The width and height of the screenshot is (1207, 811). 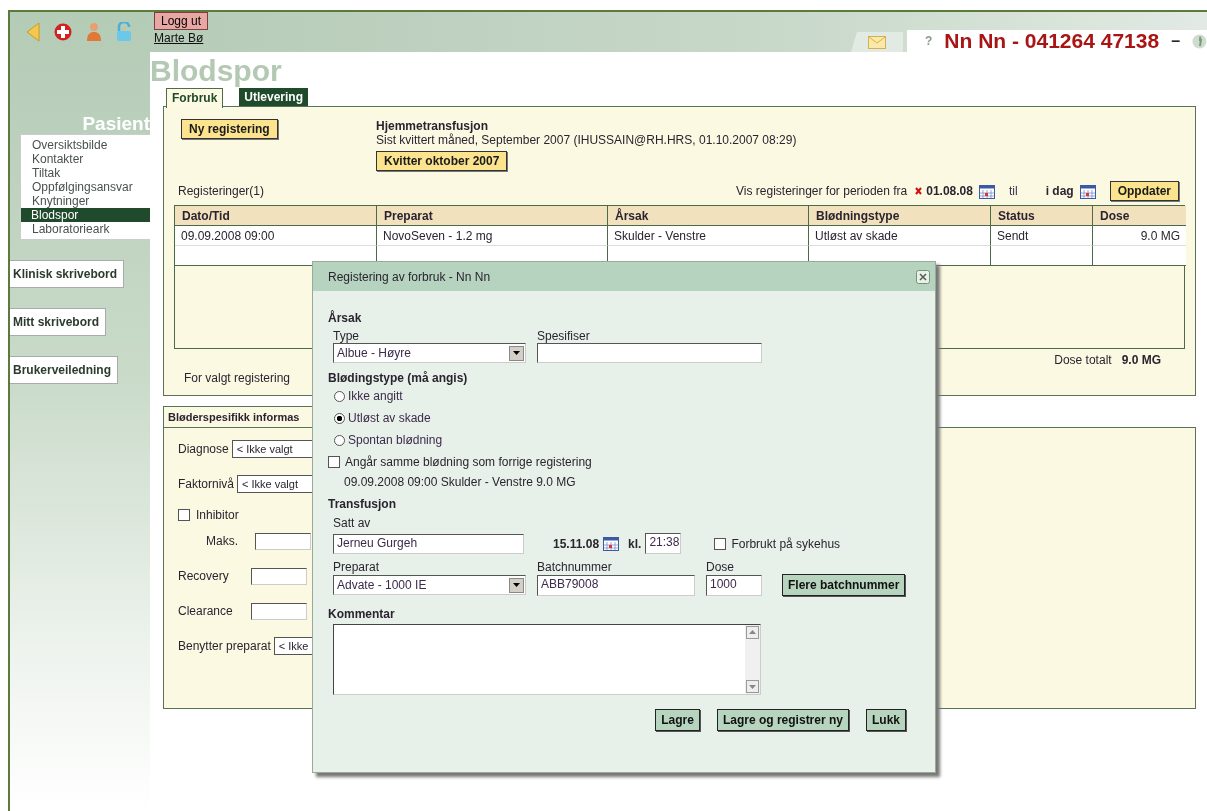 What do you see at coordinates (64, 370) in the screenshot?
I see `sidebar-button: Brukerveiledning` at bounding box center [64, 370].